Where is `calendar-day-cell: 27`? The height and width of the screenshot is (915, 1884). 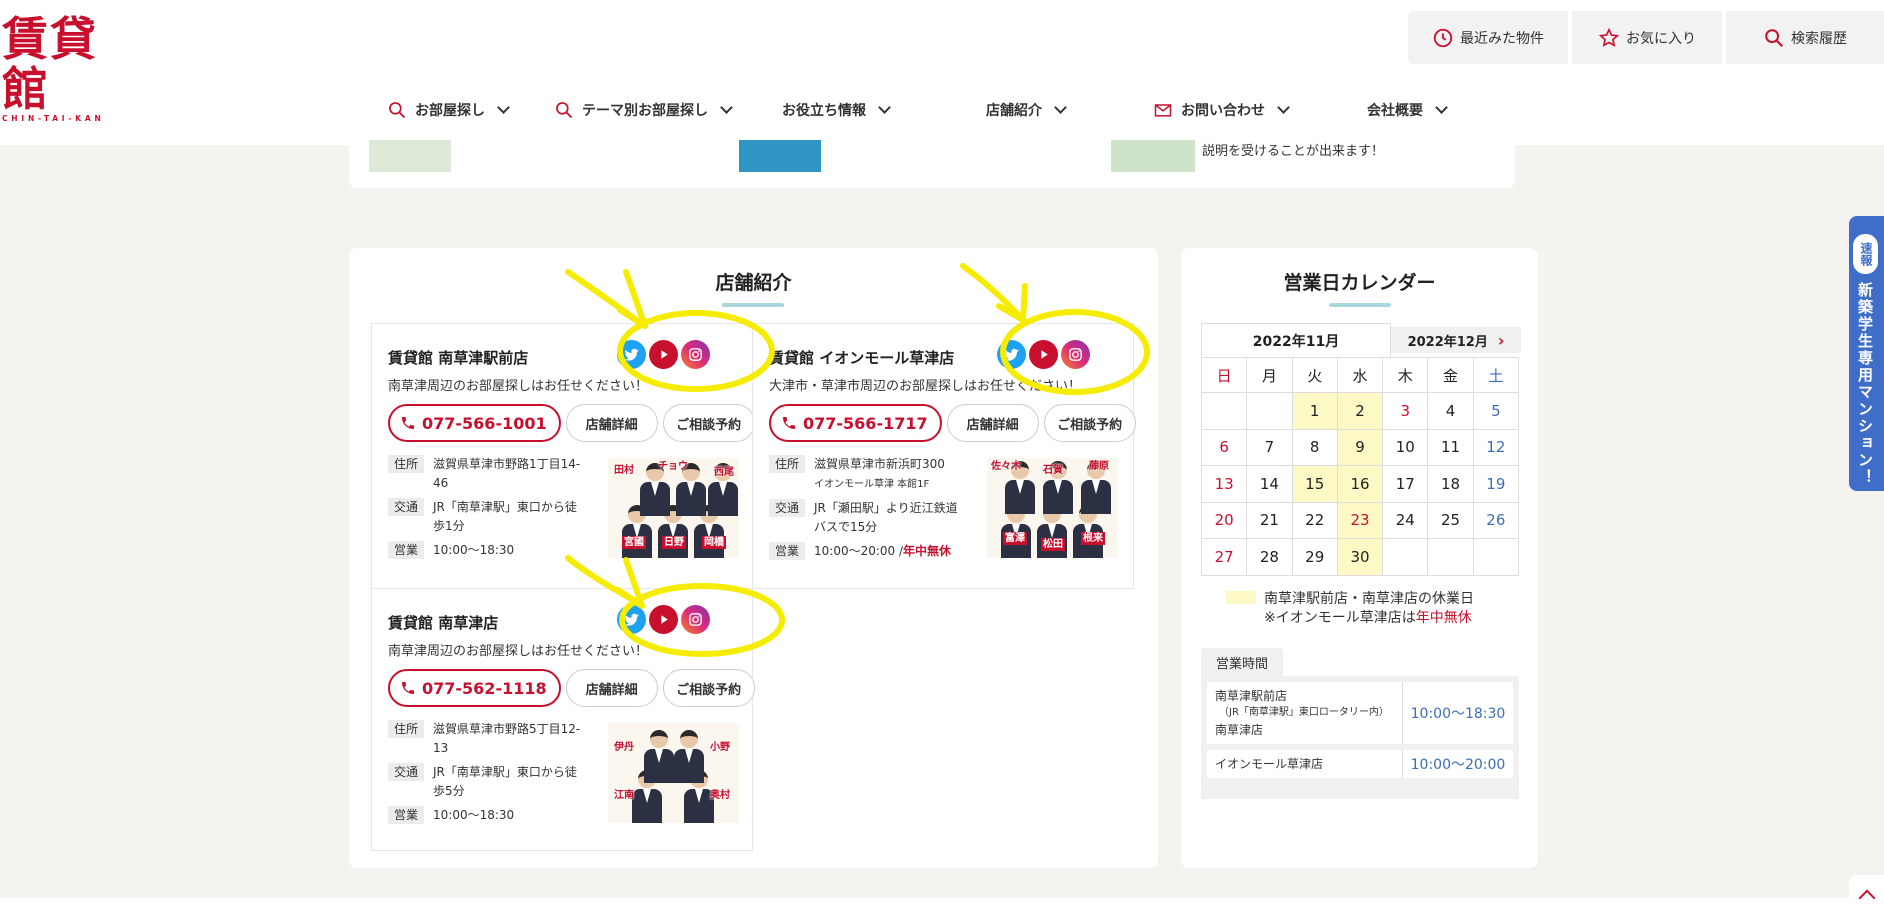
calendar-day-cell: 27 is located at coordinates (1224, 557).